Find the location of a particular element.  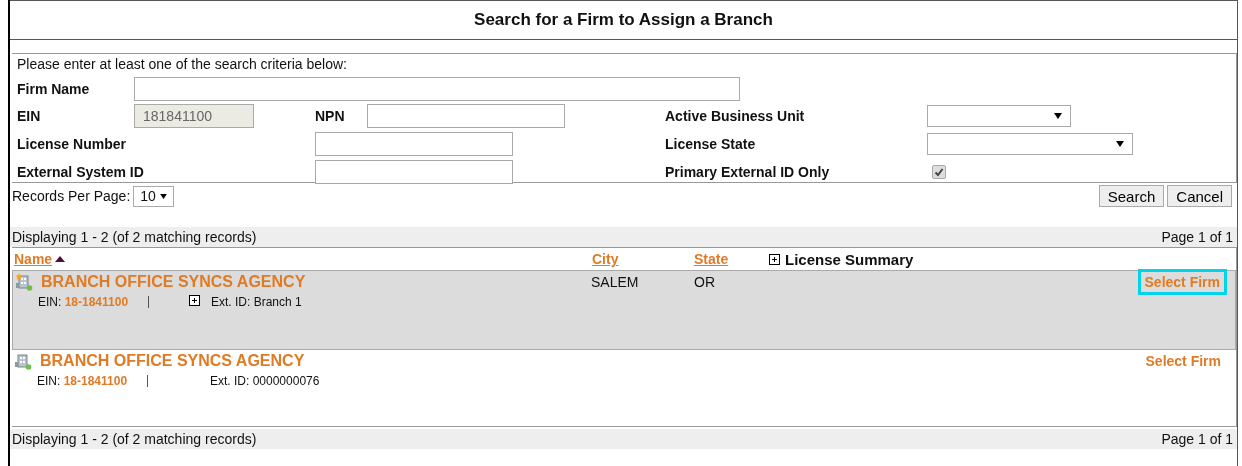

action-button: Cancel is located at coordinates (1199, 196).